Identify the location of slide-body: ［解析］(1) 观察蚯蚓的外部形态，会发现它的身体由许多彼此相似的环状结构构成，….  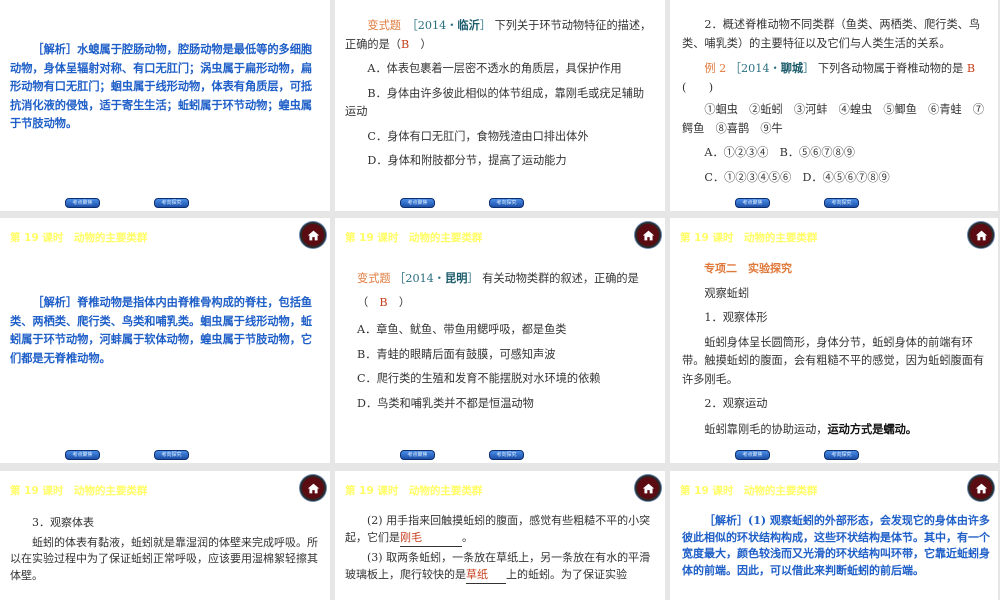
(837, 547).